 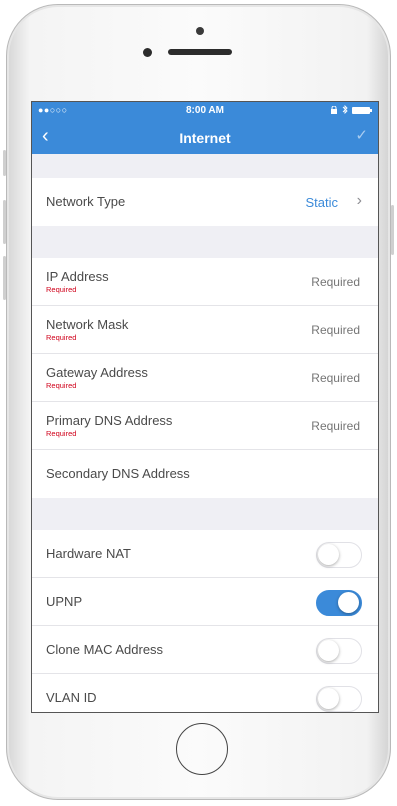 What do you see at coordinates (4, 222) in the screenshot?
I see `volume-up-button` at bounding box center [4, 222].